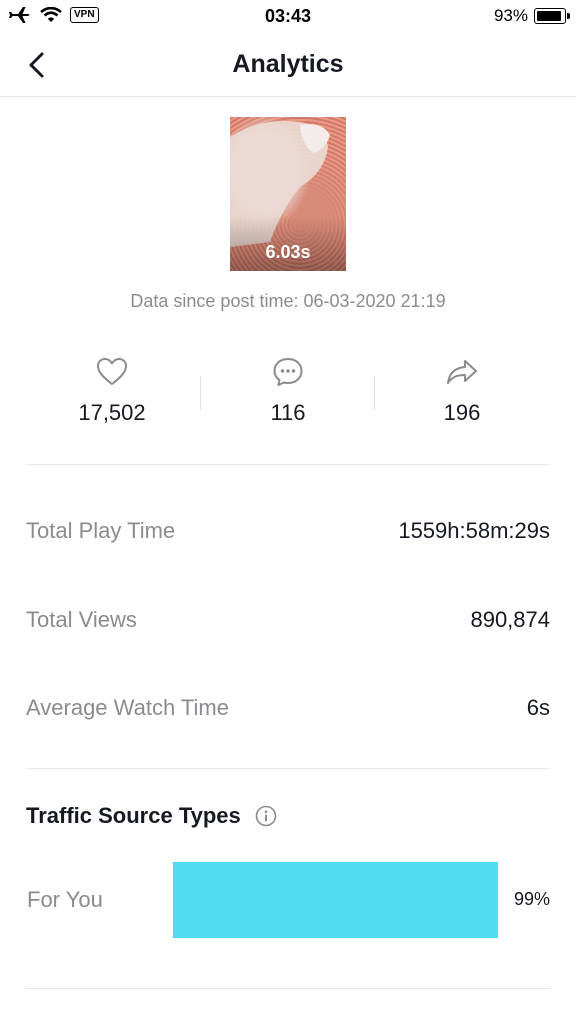 This screenshot has height=1024, width=576. What do you see at coordinates (266, 816) in the screenshot?
I see `info-icon` at bounding box center [266, 816].